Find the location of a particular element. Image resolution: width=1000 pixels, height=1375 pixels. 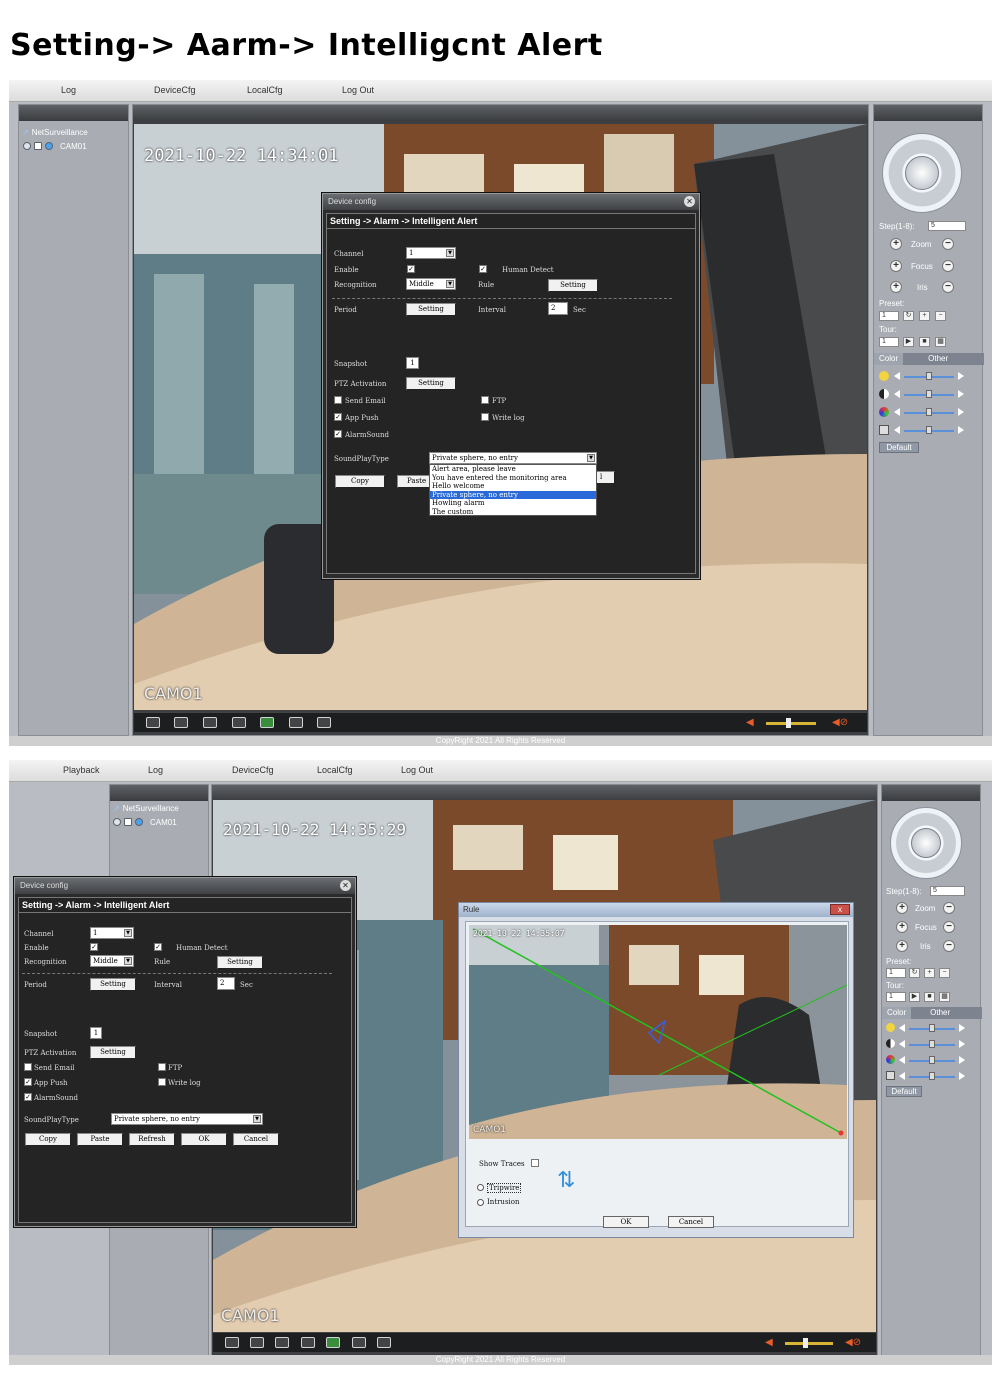

mute-icon: ◀⊘ is located at coordinates (840, 722).